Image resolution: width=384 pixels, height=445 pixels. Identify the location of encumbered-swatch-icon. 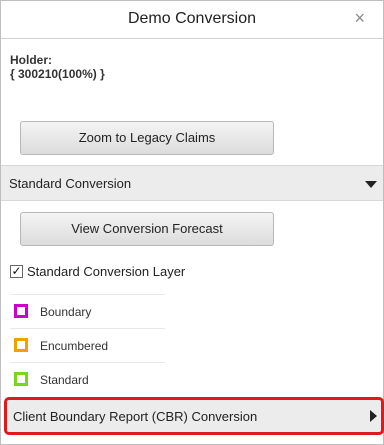
(21, 345).